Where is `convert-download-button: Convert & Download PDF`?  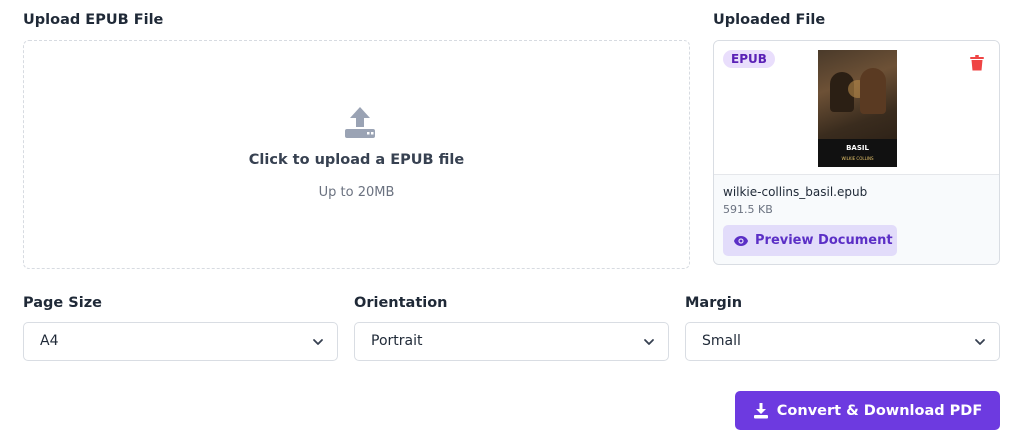
convert-download-button: Convert & Download PDF is located at coordinates (867, 410).